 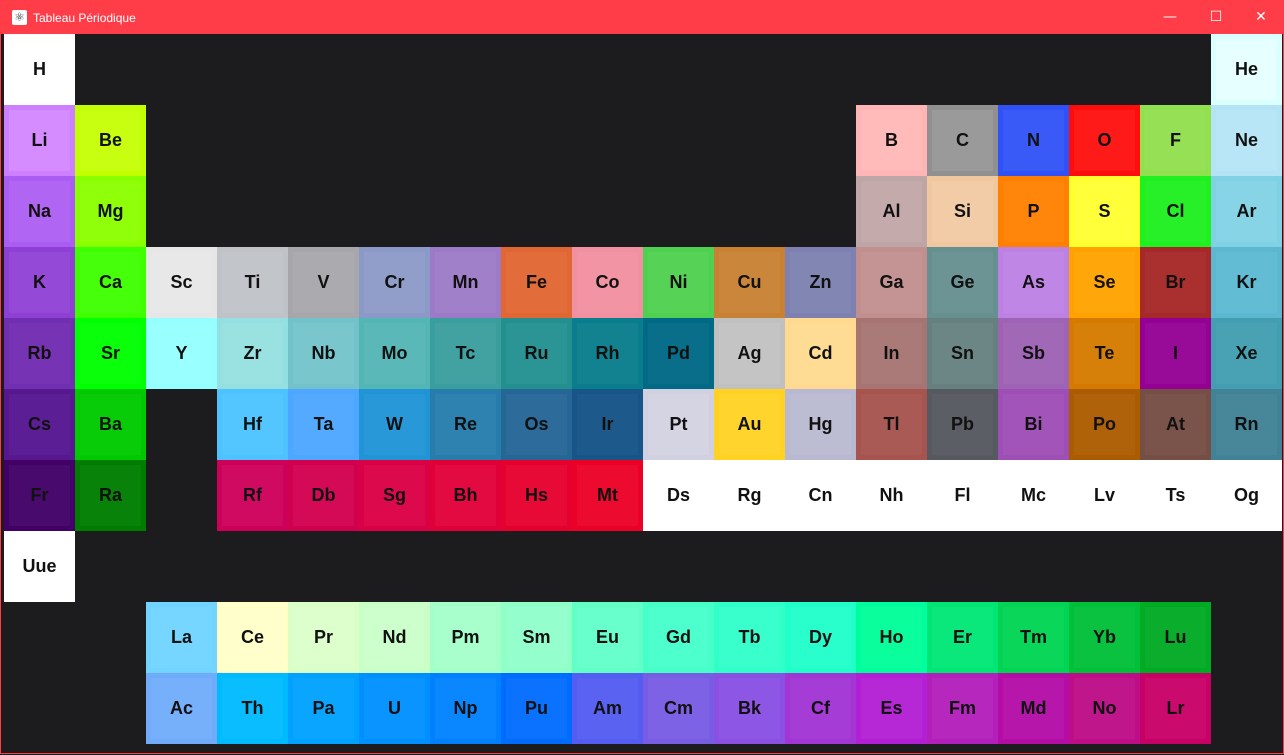 What do you see at coordinates (749, 708) in the screenshot?
I see `element-tile-bk: Bk` at bounding box center [749, 708].